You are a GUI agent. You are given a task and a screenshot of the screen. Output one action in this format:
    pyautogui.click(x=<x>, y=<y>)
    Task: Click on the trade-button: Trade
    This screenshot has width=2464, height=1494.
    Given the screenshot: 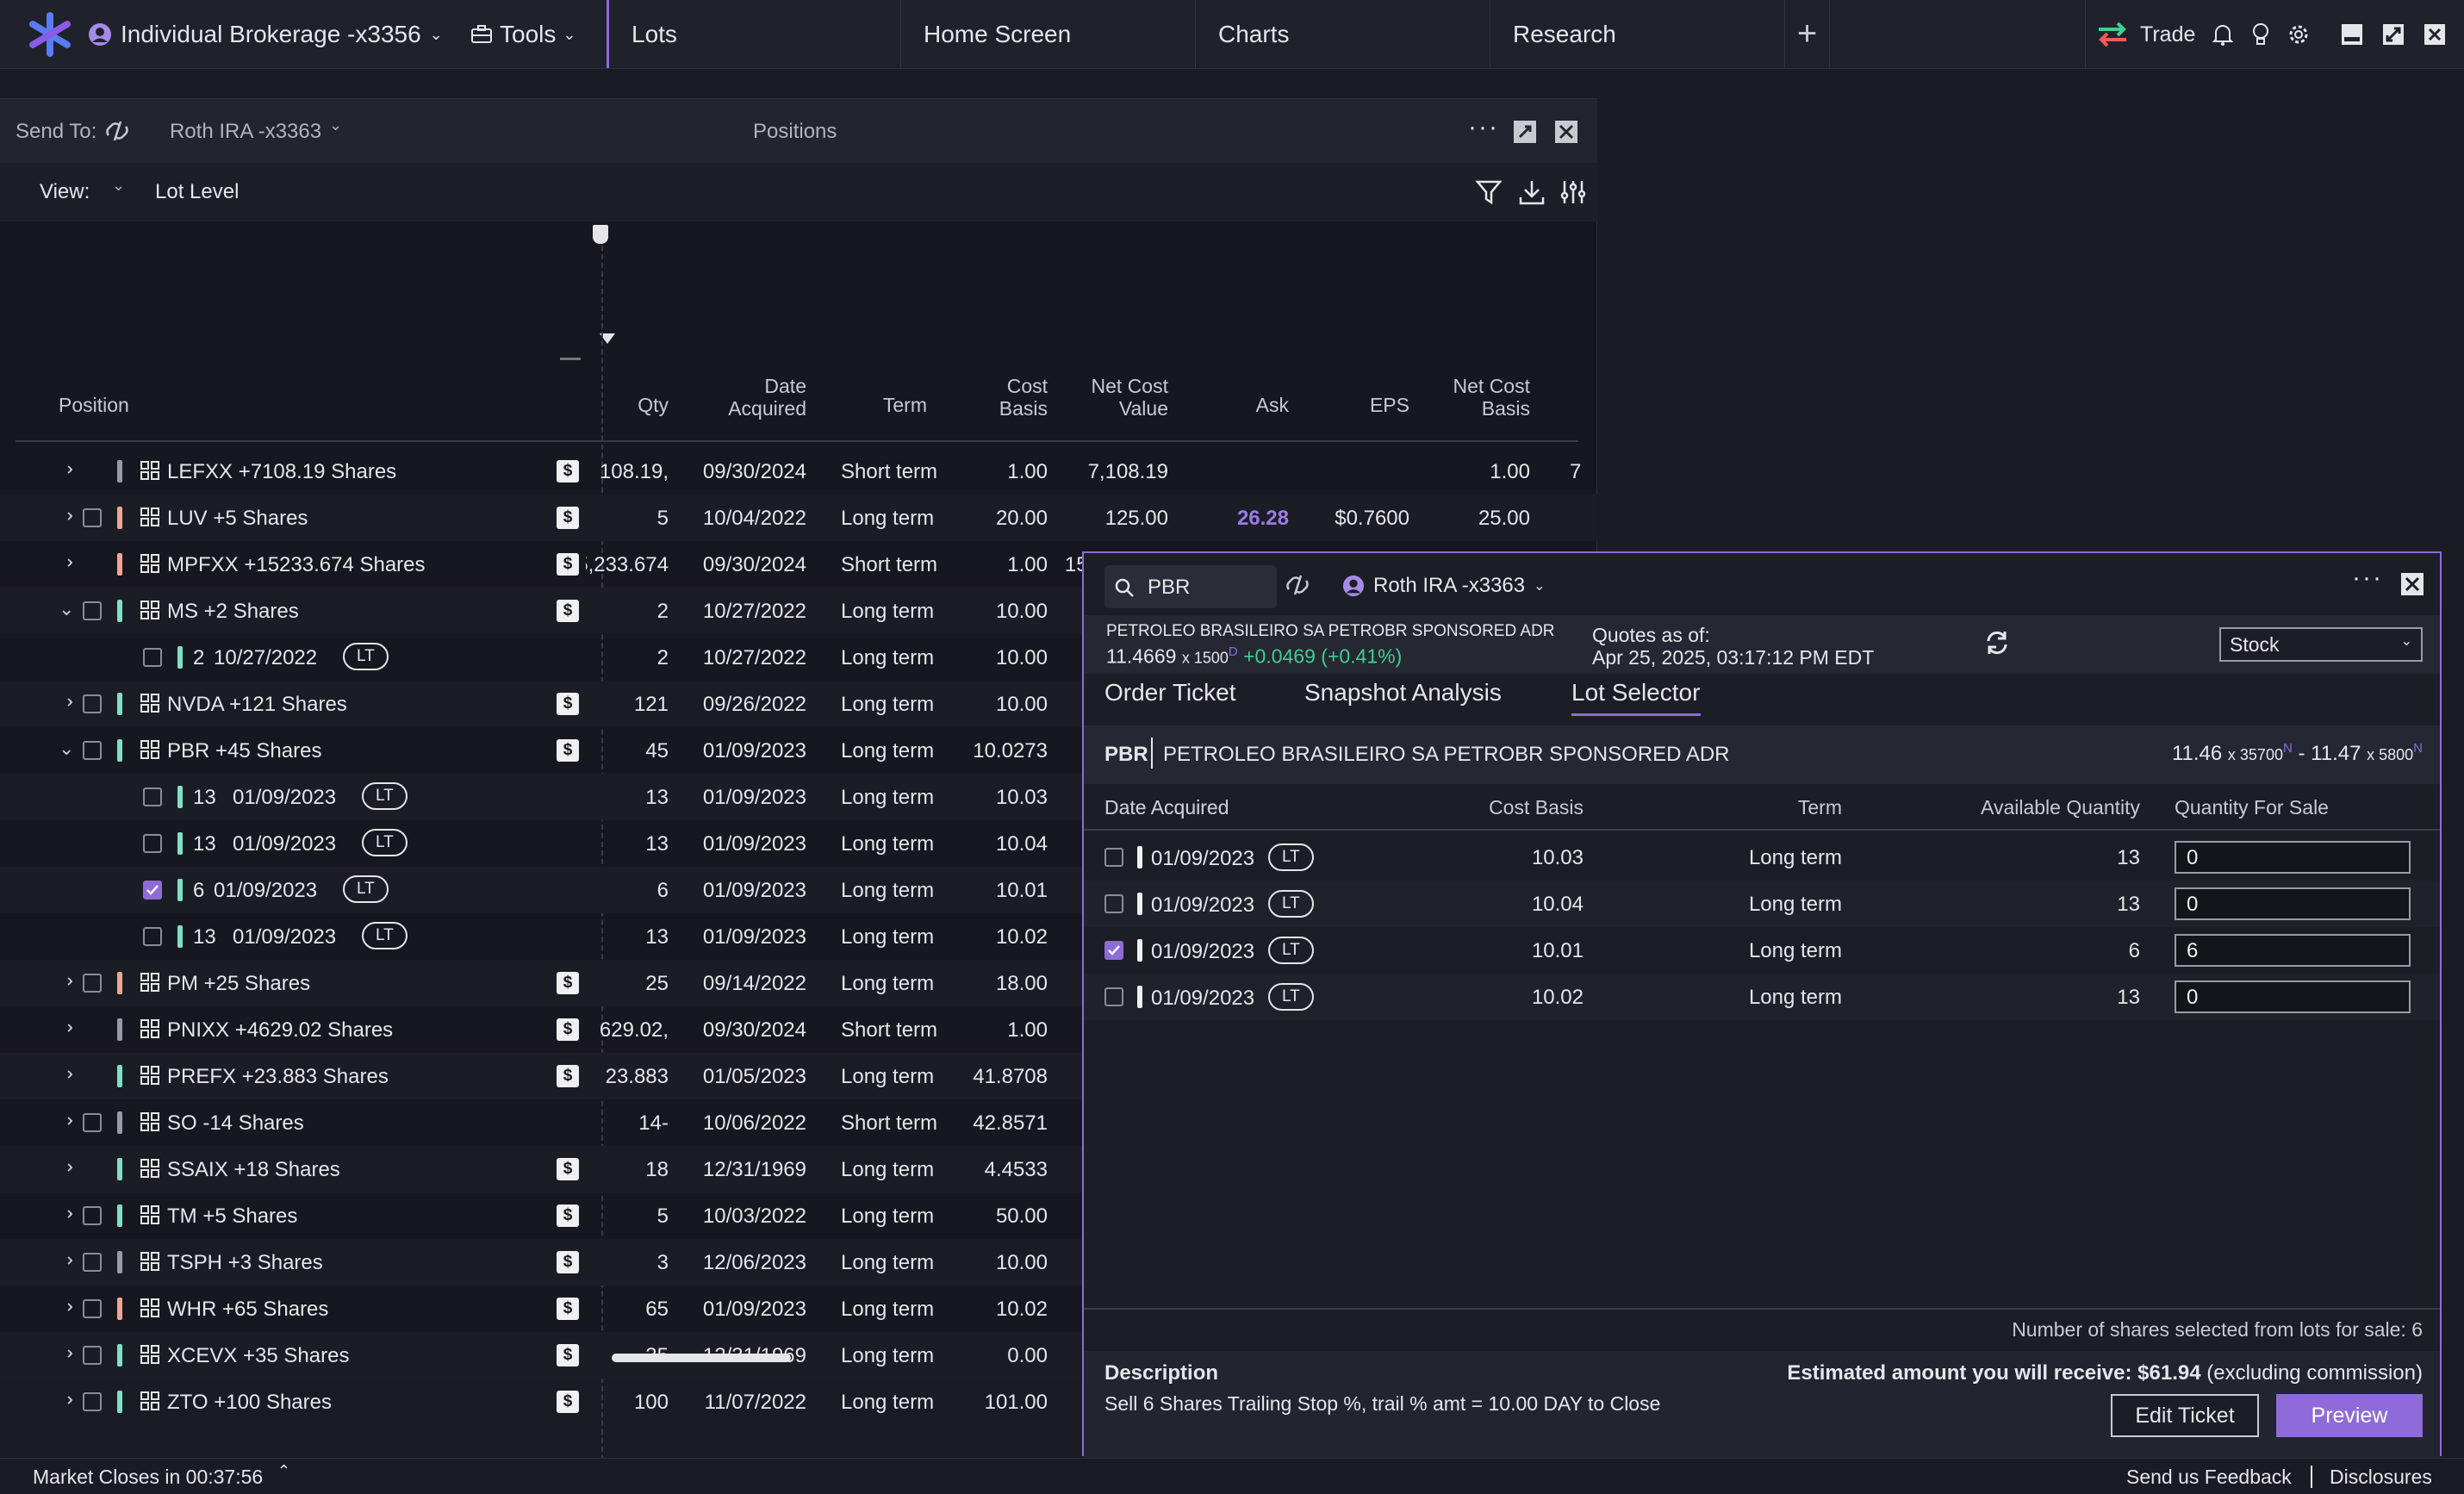 What is the action you would take?
    pyautogui.click(x=2145, y=34)
    